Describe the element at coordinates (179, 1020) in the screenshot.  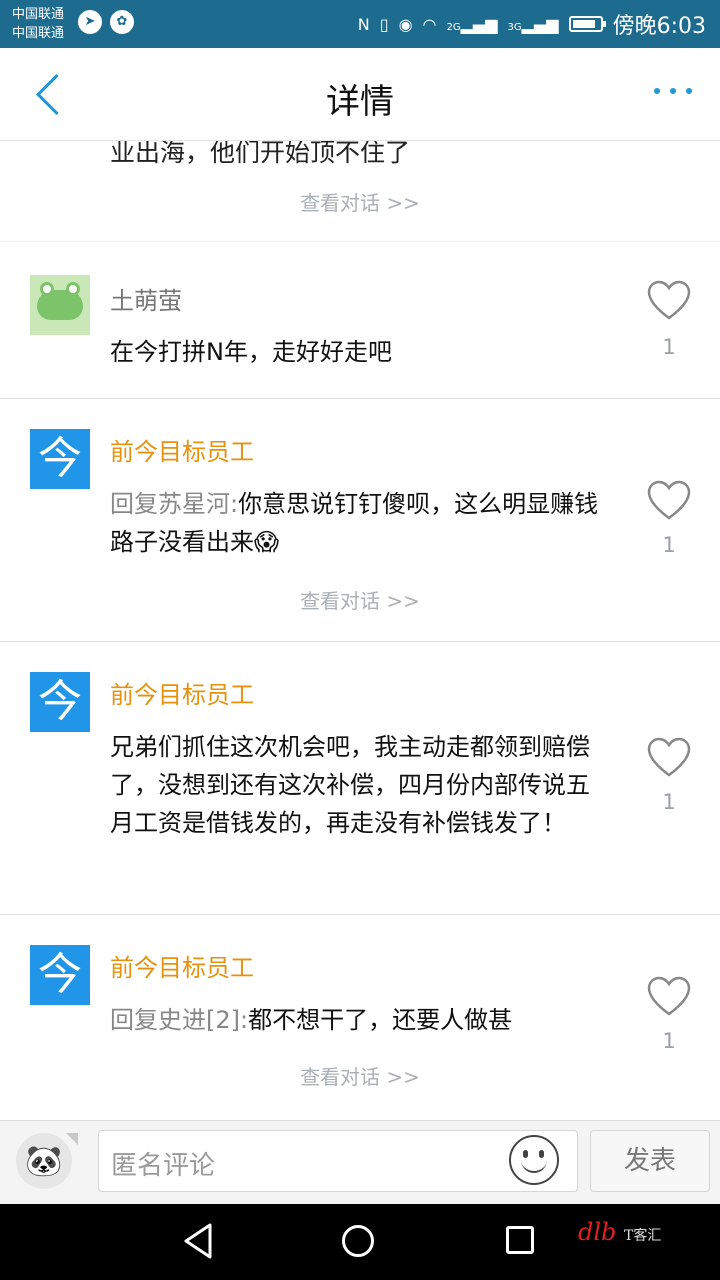
I see `reply-prefix: 回复史进[2]:` at that location.